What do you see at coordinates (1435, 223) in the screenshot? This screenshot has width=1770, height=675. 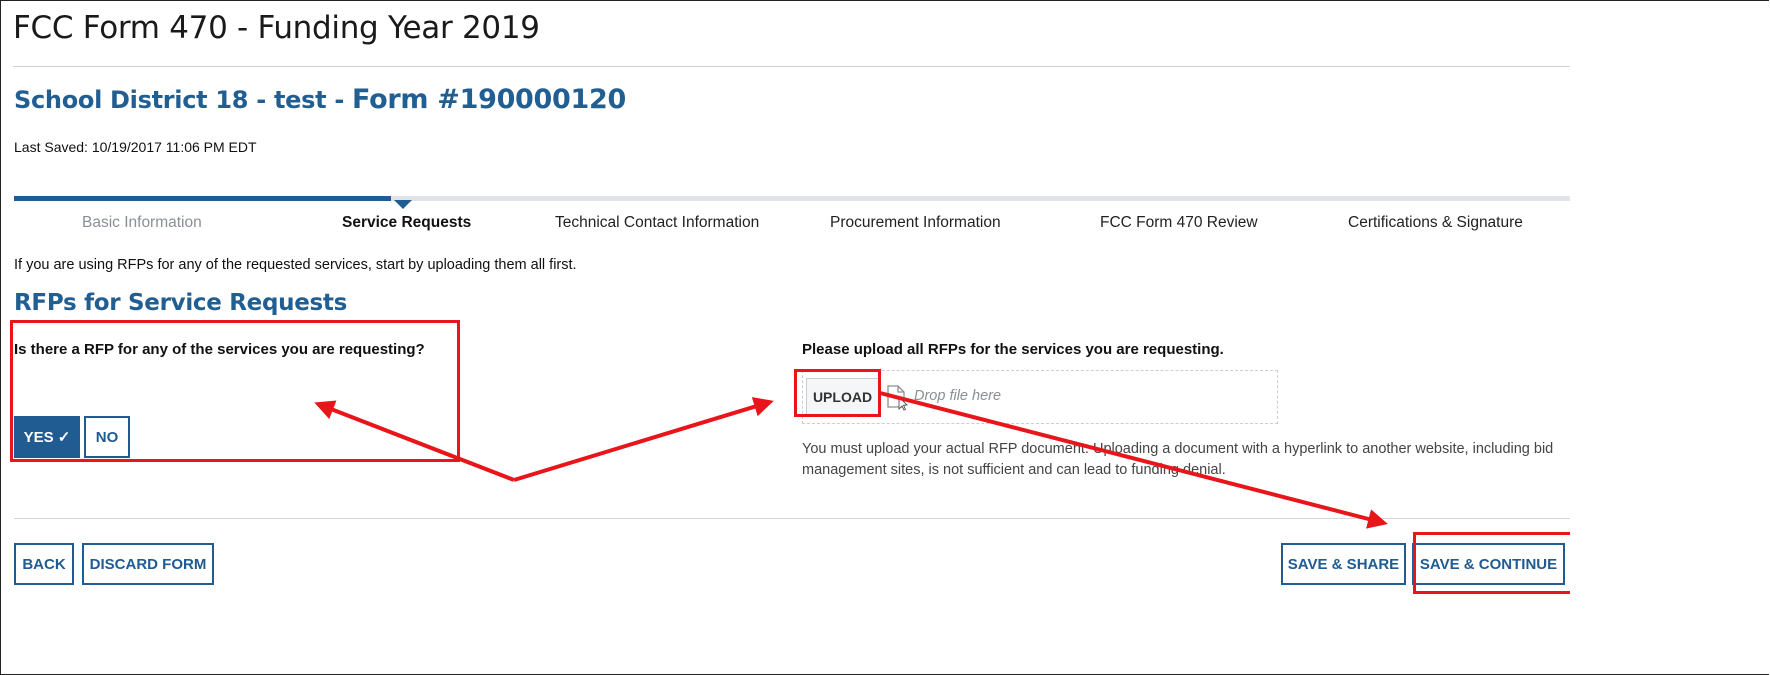 I see `step-certifications-signature: Certifications & Signature` at bounding box center [1435, 223].